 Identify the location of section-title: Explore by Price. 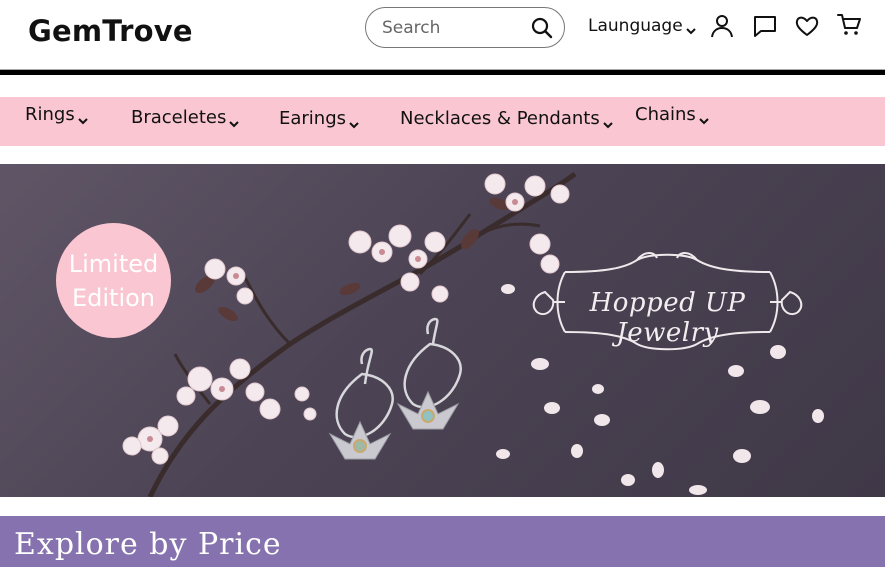
(148, 544).